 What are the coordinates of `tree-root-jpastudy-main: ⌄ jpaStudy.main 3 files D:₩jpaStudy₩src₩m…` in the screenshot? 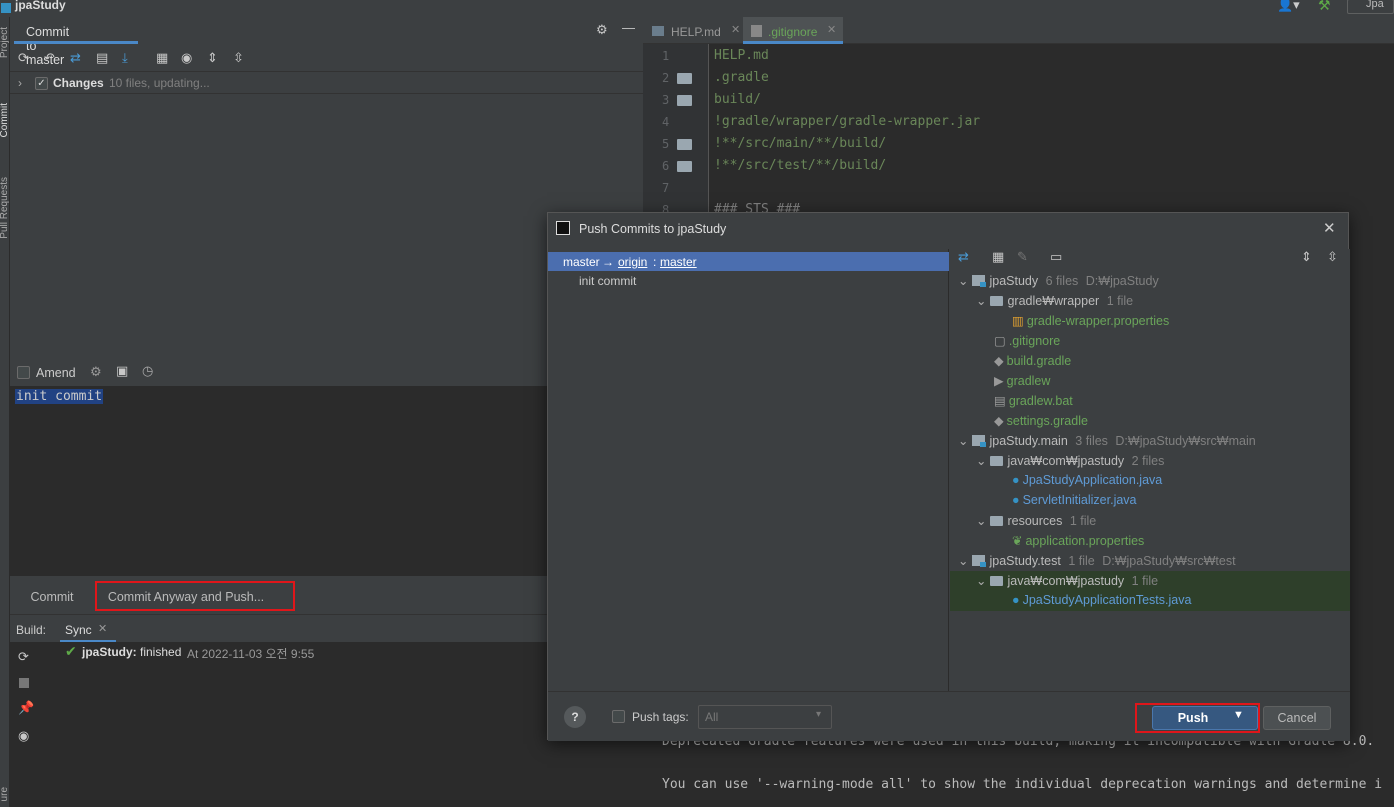 It's located at (1107, 440).